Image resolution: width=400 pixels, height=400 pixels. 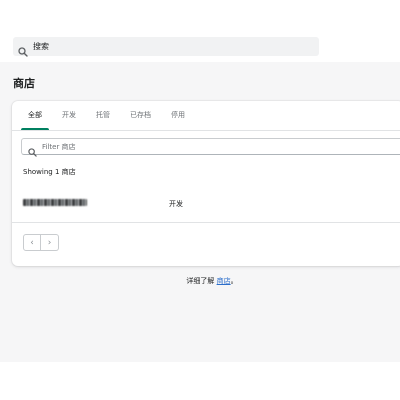 I want to click on table-row: 开发, so click(x=206, y=203).